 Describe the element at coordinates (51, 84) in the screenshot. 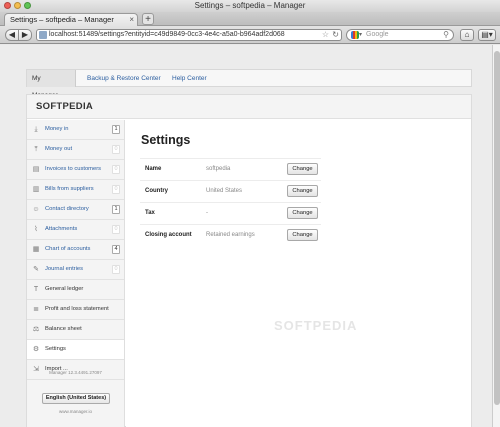

I see `nav-my-manager: My Manager▾` at that location.